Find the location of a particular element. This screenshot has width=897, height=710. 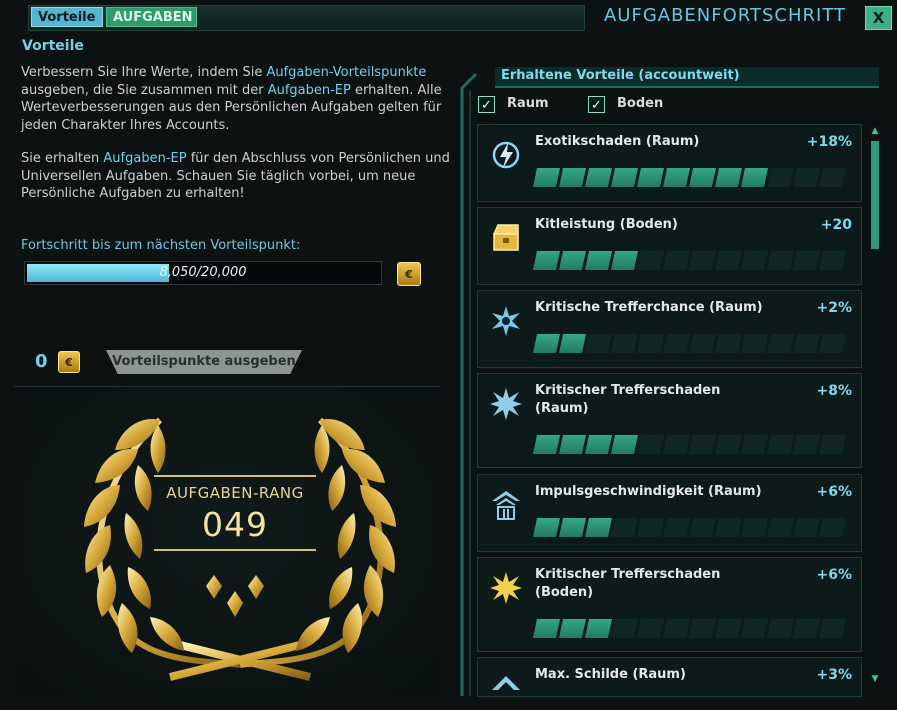

perk-card: Impulsgeschwindigkeit (Raum) +6% is located at coordinates (669, 513).